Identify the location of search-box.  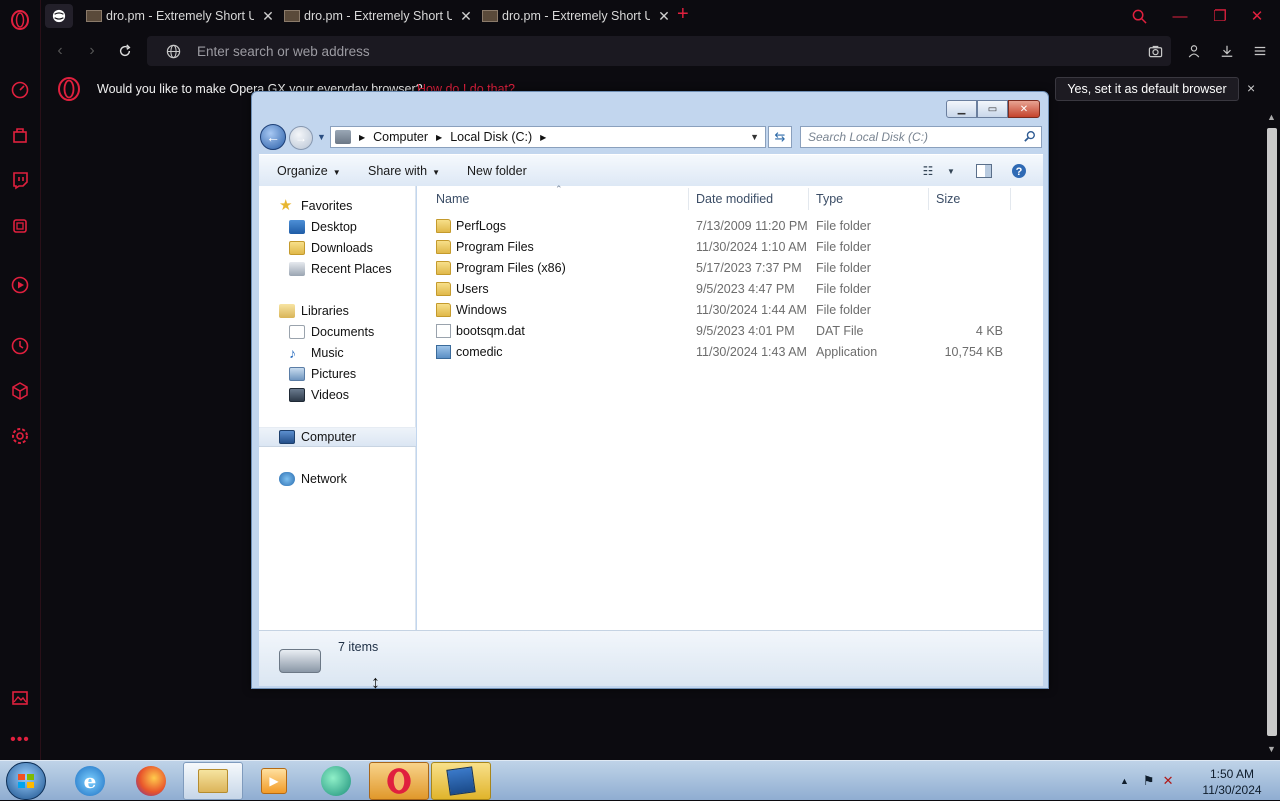
(921, 137).